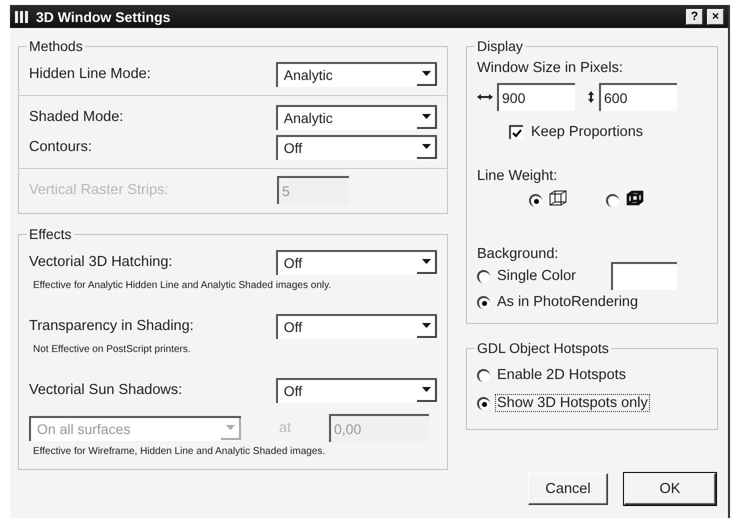  Describe the element at coordinates (179, 451) in the screenshot. I see `hint-text: Effective for Wireframe, Hidden Line and Analytic Shaded images.` at that location.